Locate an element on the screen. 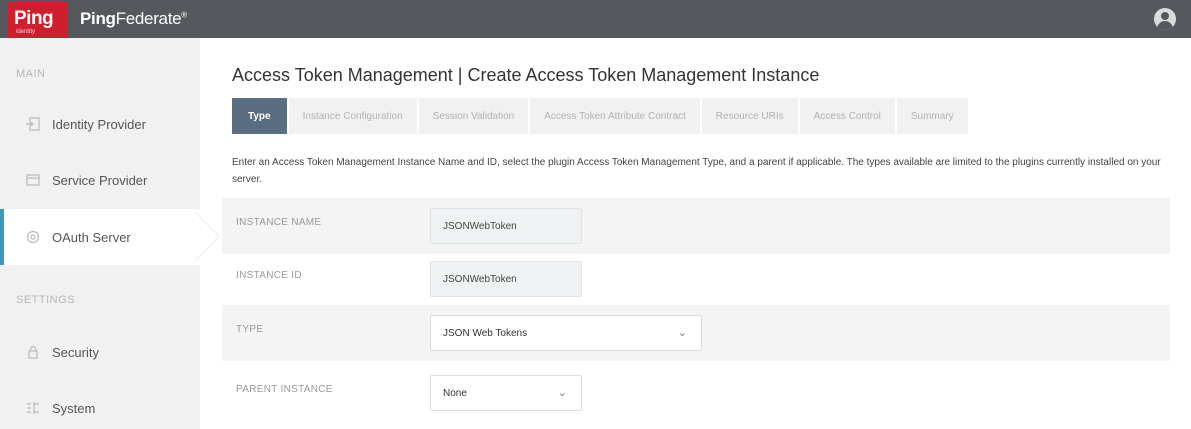 This screenshot has width=1191, height=429. tab-resource-uris: Resource URIs is located at coordinates (749, 116).